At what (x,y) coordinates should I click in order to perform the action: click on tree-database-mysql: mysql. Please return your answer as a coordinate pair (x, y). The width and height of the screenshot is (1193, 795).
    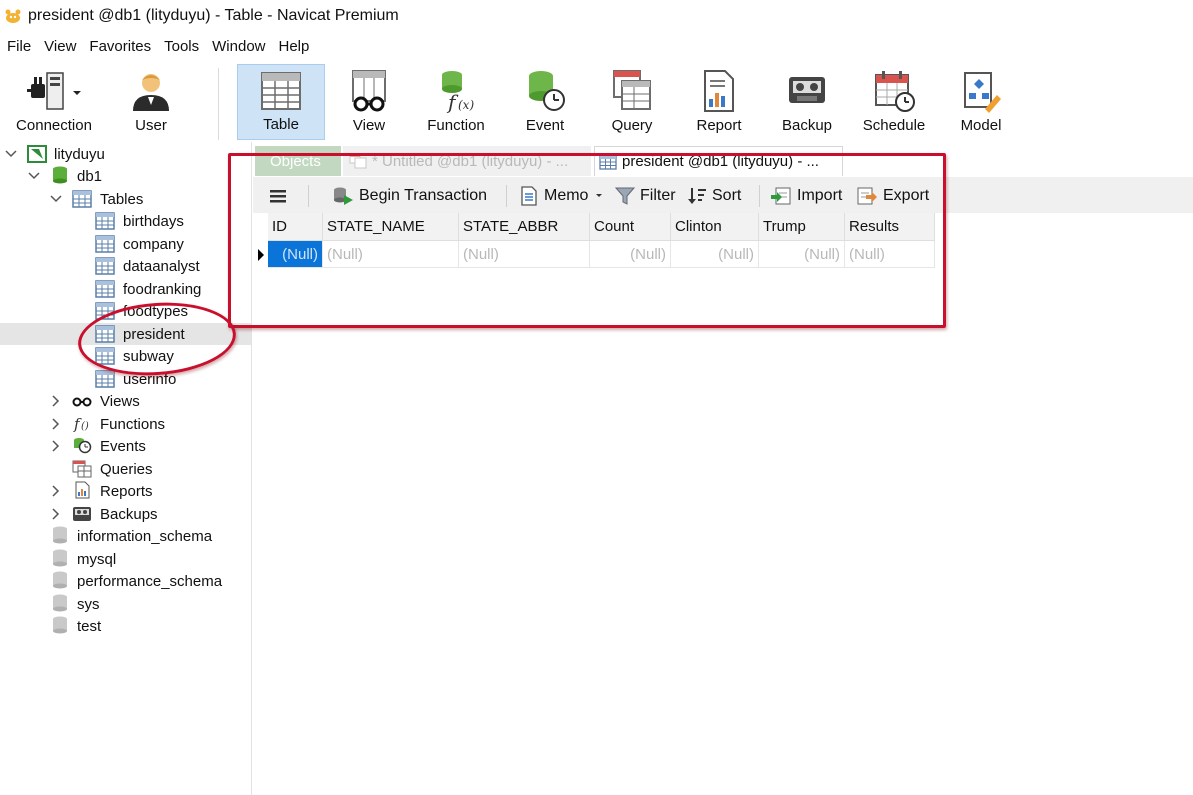
    Looking at the image, I should click on (125, 559).